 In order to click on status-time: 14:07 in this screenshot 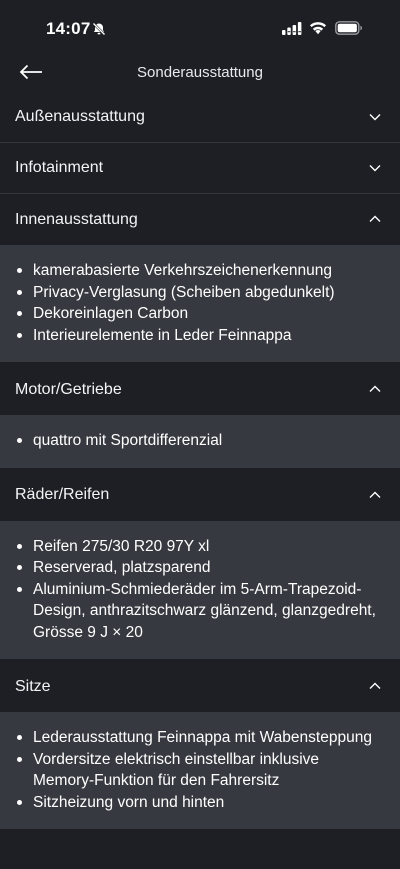, I will do `click(68, 28)`.